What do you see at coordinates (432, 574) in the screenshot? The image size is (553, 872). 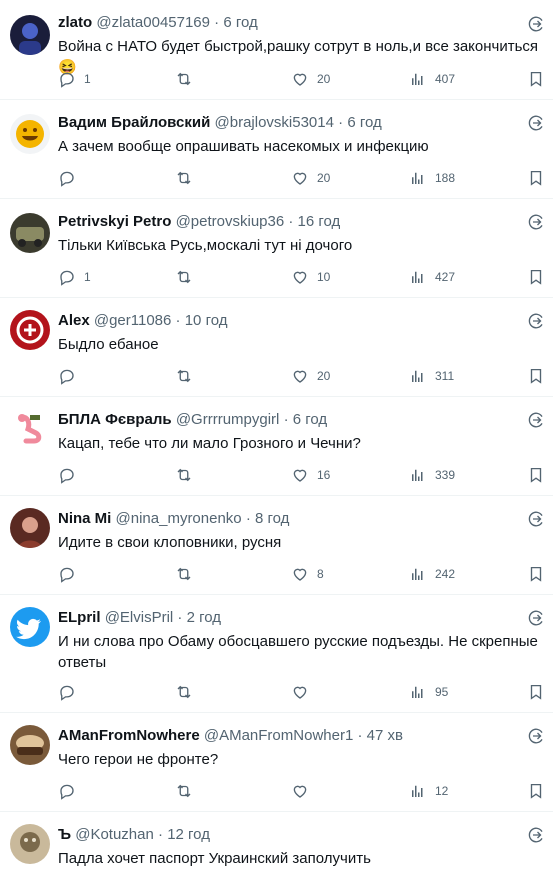 I see `views-button: 242` at bounding box center [432, 574].